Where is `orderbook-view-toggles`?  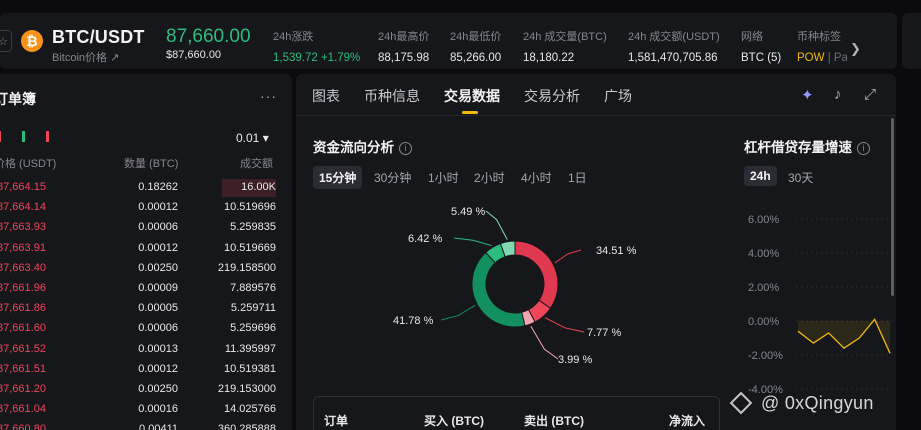 orderbook-view-toggles is located at coordinates (28, 136).